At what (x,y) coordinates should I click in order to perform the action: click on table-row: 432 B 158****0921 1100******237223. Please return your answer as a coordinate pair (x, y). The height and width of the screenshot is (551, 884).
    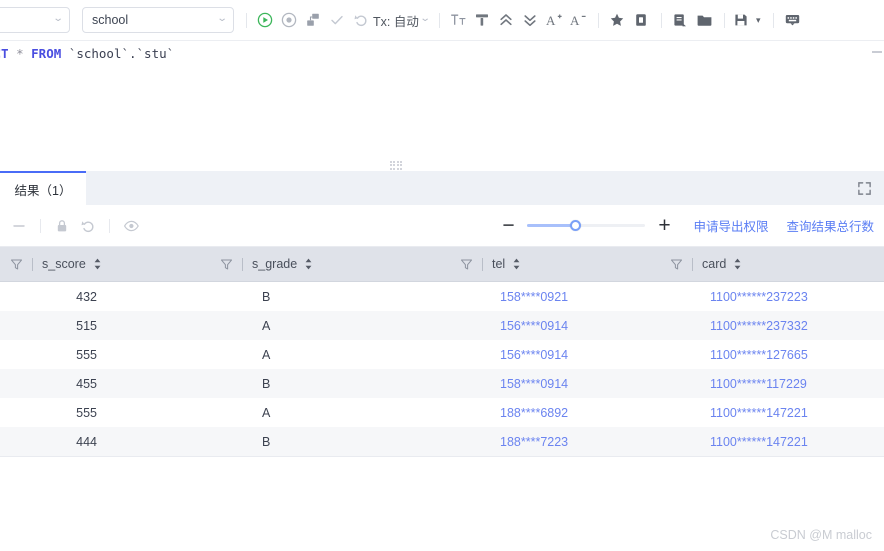
    Looking at the image, I should click on (442, 296).